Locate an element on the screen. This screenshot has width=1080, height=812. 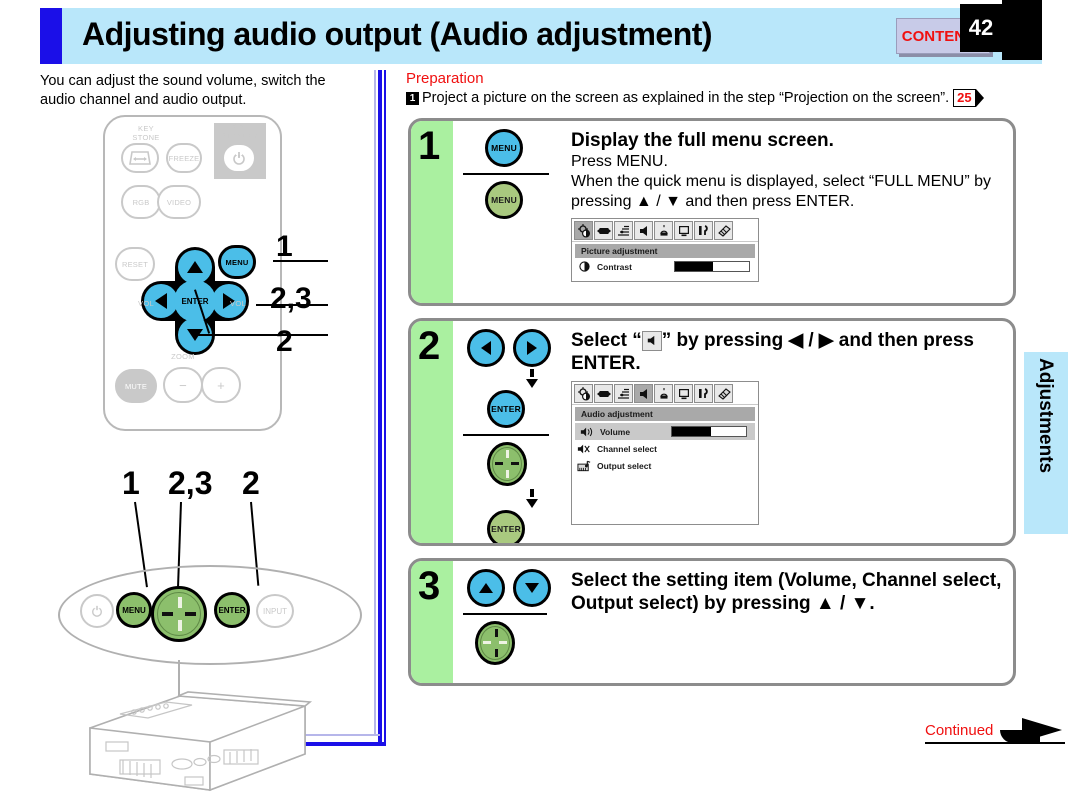
zoom-label: ZOOM is located at coordinates (183, 356).